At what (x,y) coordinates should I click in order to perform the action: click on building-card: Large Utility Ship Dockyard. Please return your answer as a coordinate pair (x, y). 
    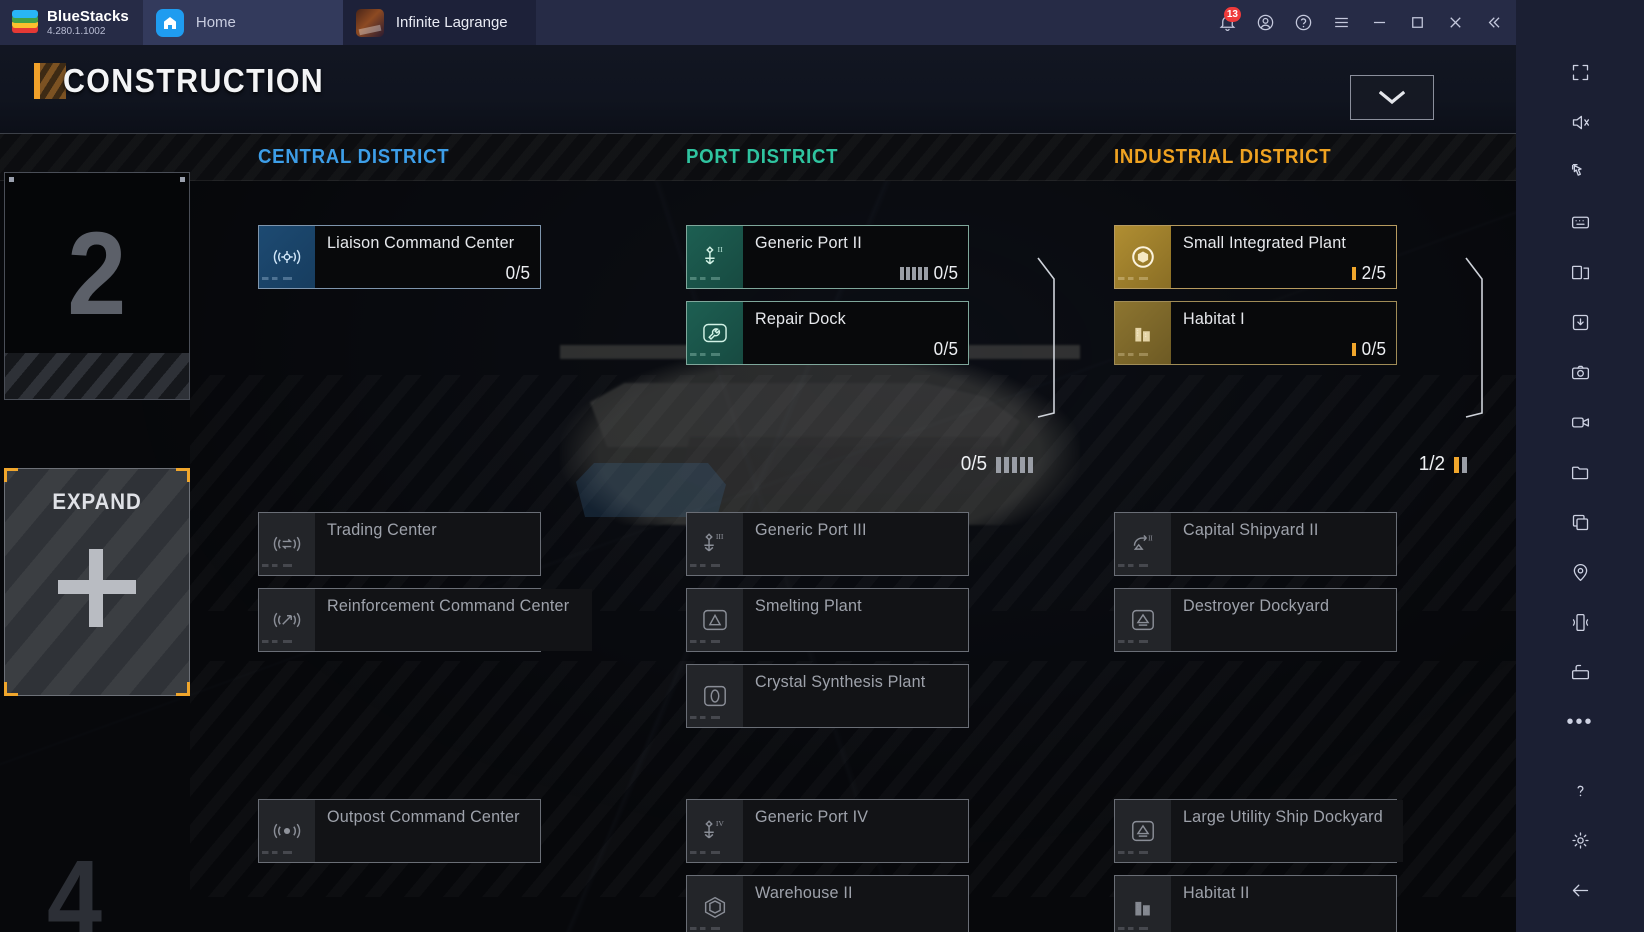
    Looking at the image, I should click on (1259, 831).